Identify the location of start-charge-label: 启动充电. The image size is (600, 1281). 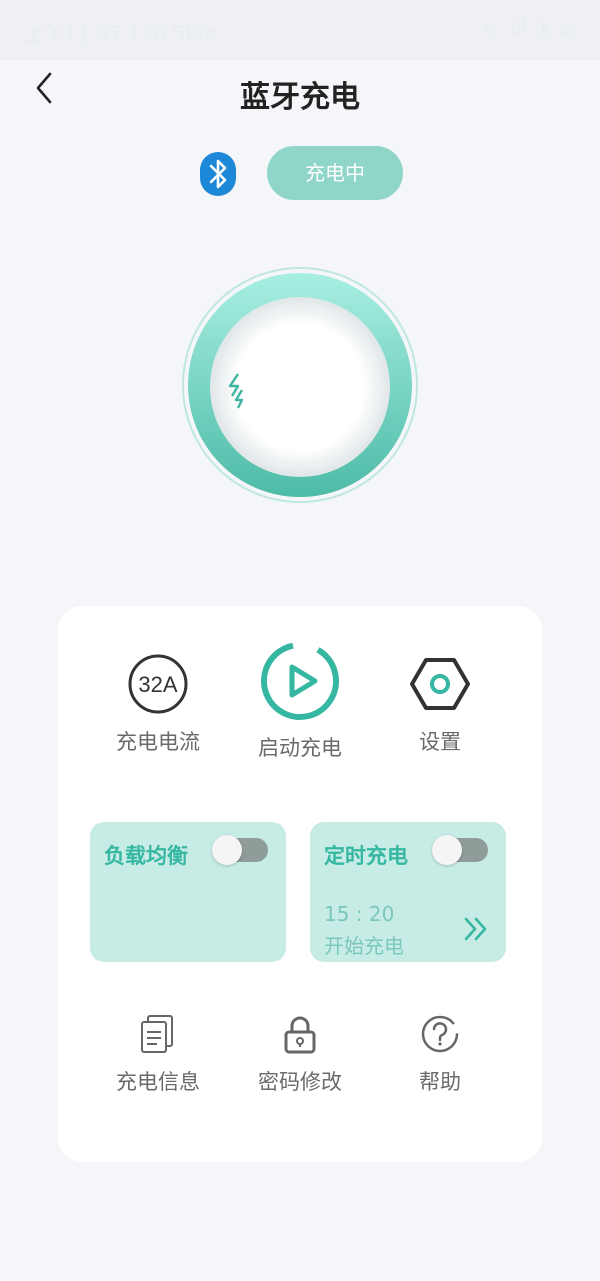
(300, 748).